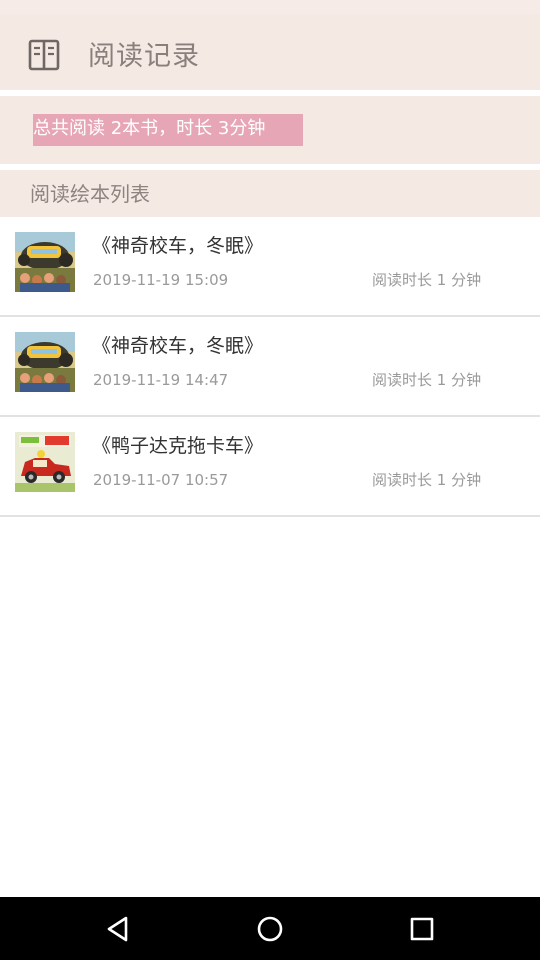 This screenshot has width=540, height=960. Describe the element at coordinates (161, 280) in the screenshot. I see `read-date: 2019-11-19 15:09` at that location.